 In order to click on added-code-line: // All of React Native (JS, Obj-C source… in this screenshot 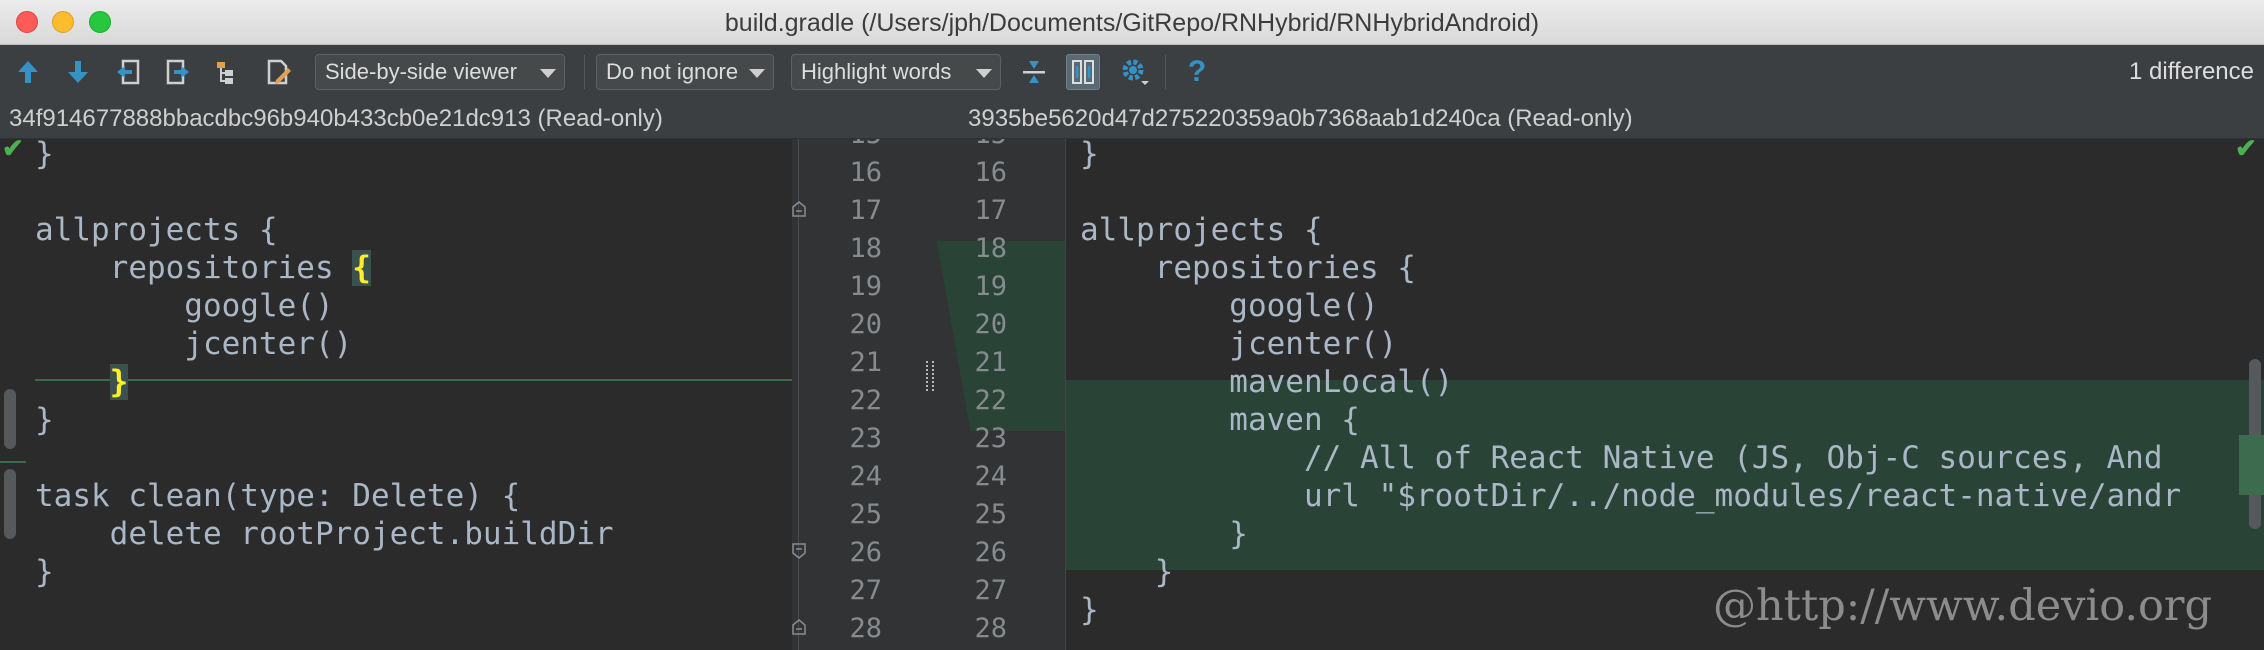, I will do `click(1621, 458)`.